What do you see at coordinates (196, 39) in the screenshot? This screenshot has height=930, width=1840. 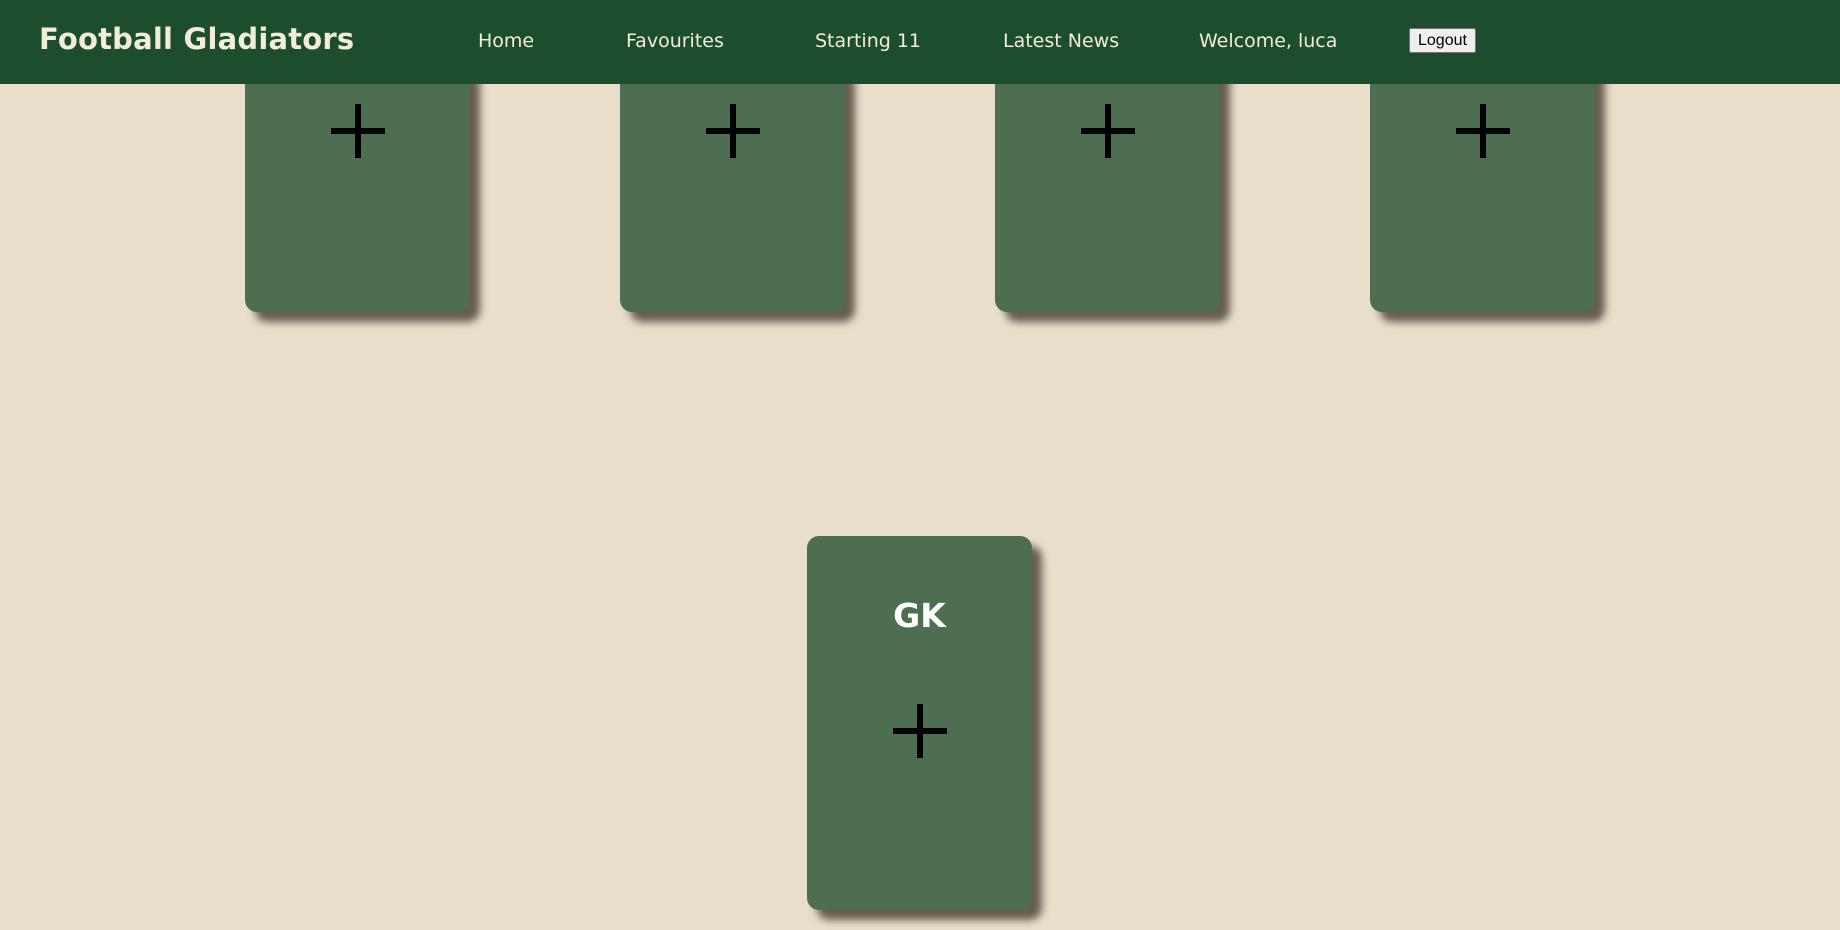 I see `site-brand: Football Gladiators` at bounding box center [196, 39].